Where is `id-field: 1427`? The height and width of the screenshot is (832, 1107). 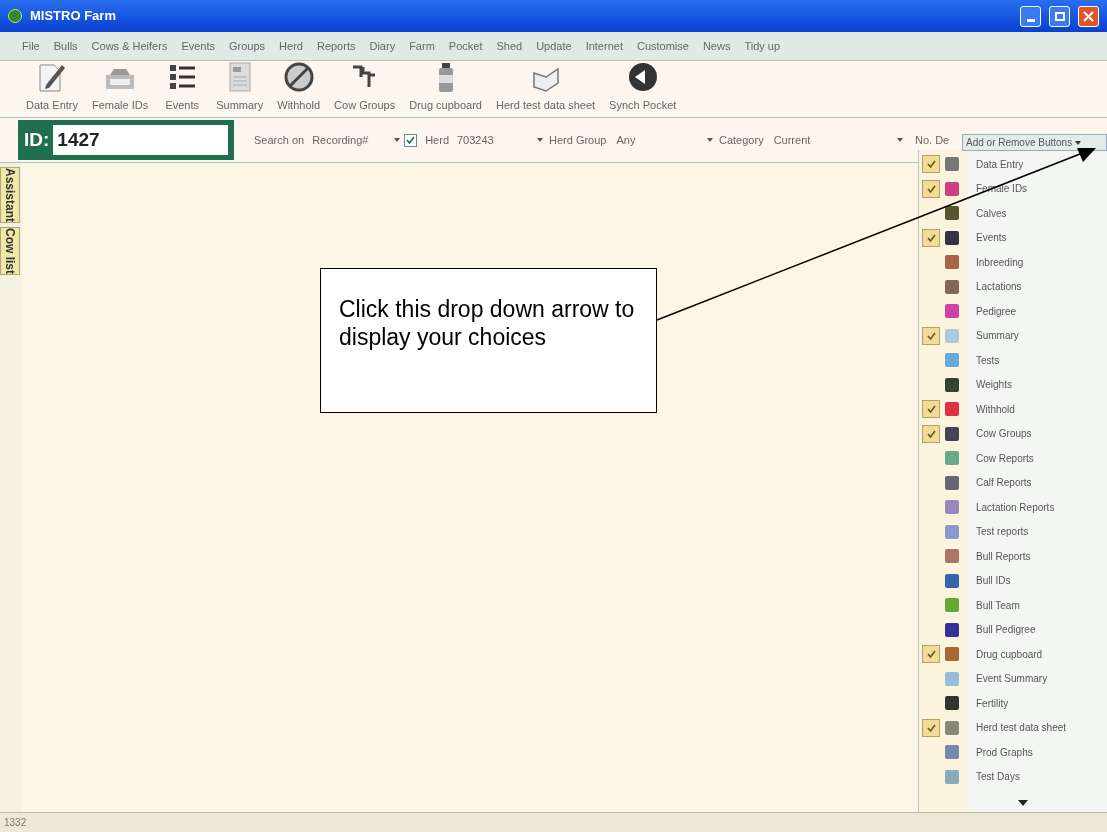
id-field: 1427 is located at coordinates (140, 140).